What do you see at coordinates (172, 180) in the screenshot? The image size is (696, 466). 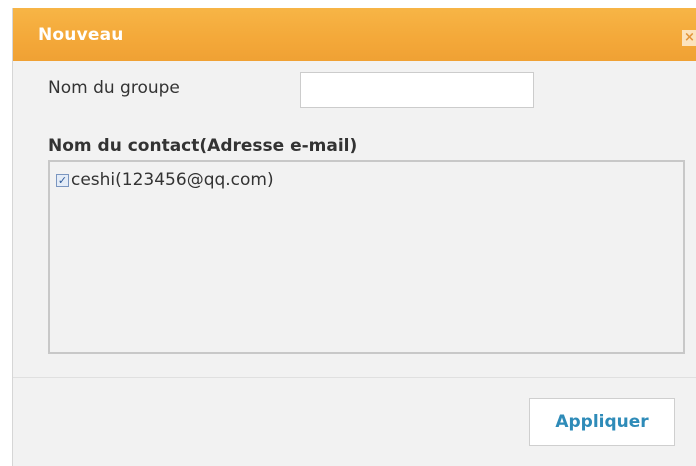 I see `contact-label: ceshi(123456@qq.com)` at bounding box center [172, 180].